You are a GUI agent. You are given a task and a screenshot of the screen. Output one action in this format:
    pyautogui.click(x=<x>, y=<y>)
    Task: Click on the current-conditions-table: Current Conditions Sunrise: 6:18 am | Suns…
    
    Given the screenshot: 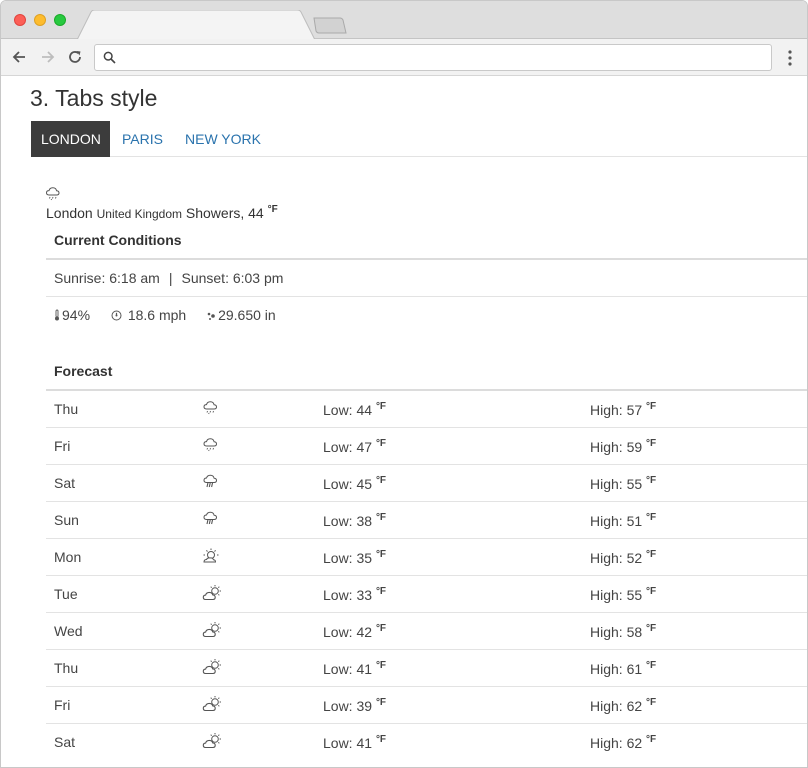 What is the action you would take?
    pyautogui.click(x=426, y=280)
    